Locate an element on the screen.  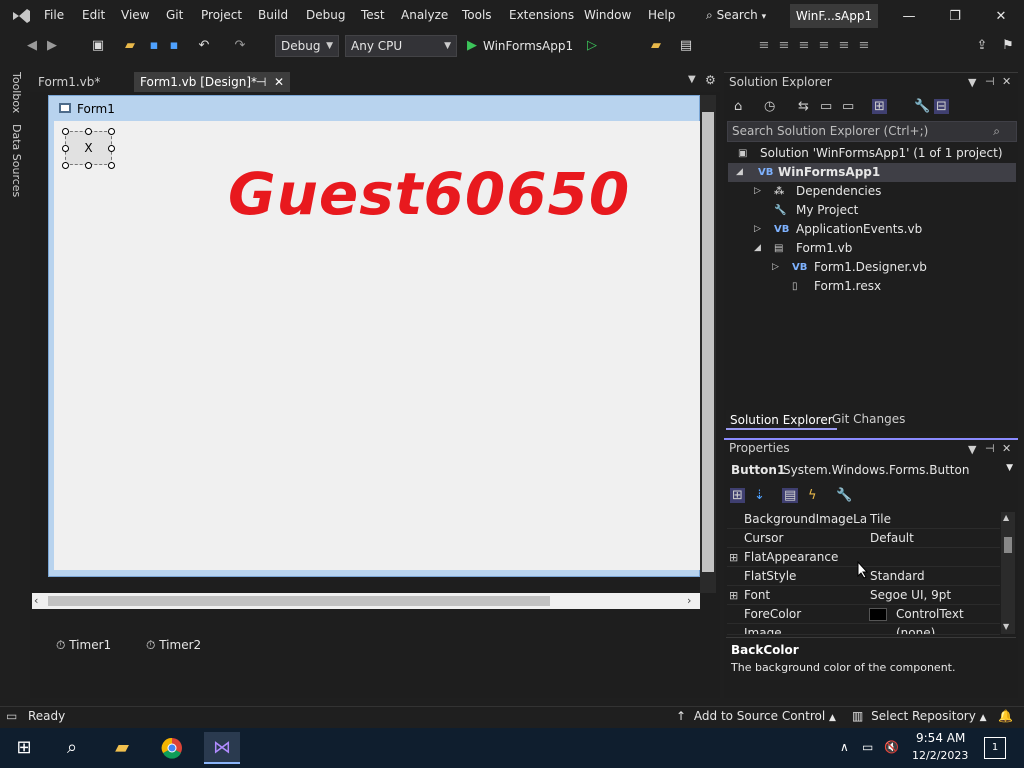
property-row: ⊞ Font Segoe UI, 9pt is located at coordinates (863, 595).